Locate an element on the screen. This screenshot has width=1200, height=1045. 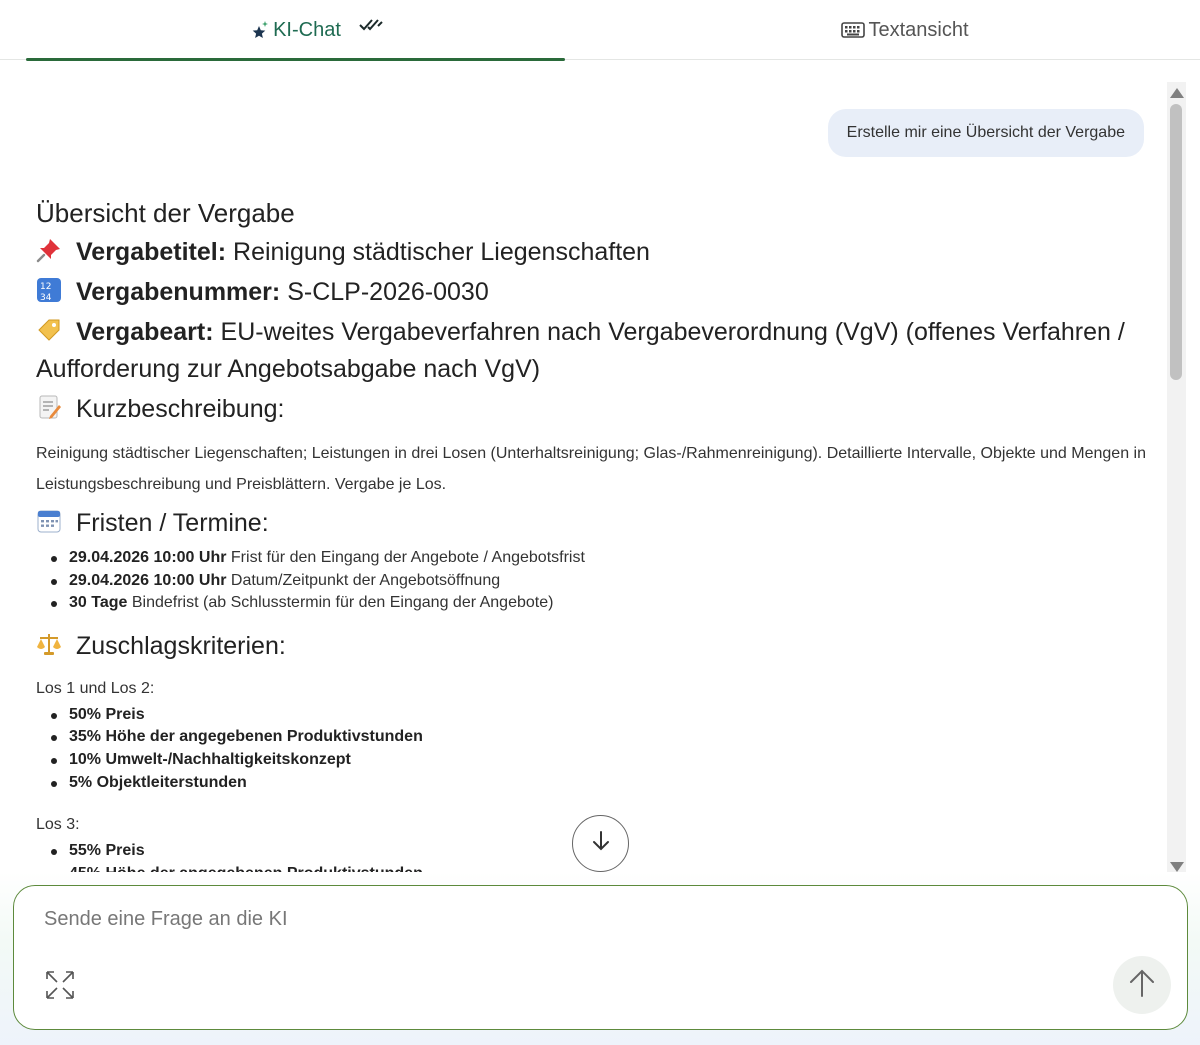
tab-textansicht-label: Textansicht is located at coordinates (918, 29).